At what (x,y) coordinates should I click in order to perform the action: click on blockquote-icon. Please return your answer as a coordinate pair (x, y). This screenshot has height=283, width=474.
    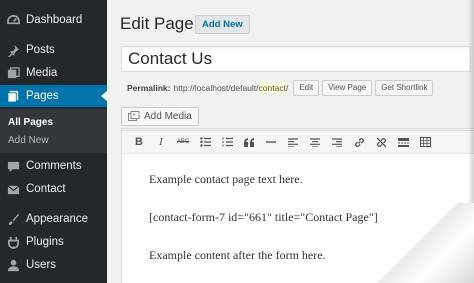
    Looking at the image, I should click on (249, 142).